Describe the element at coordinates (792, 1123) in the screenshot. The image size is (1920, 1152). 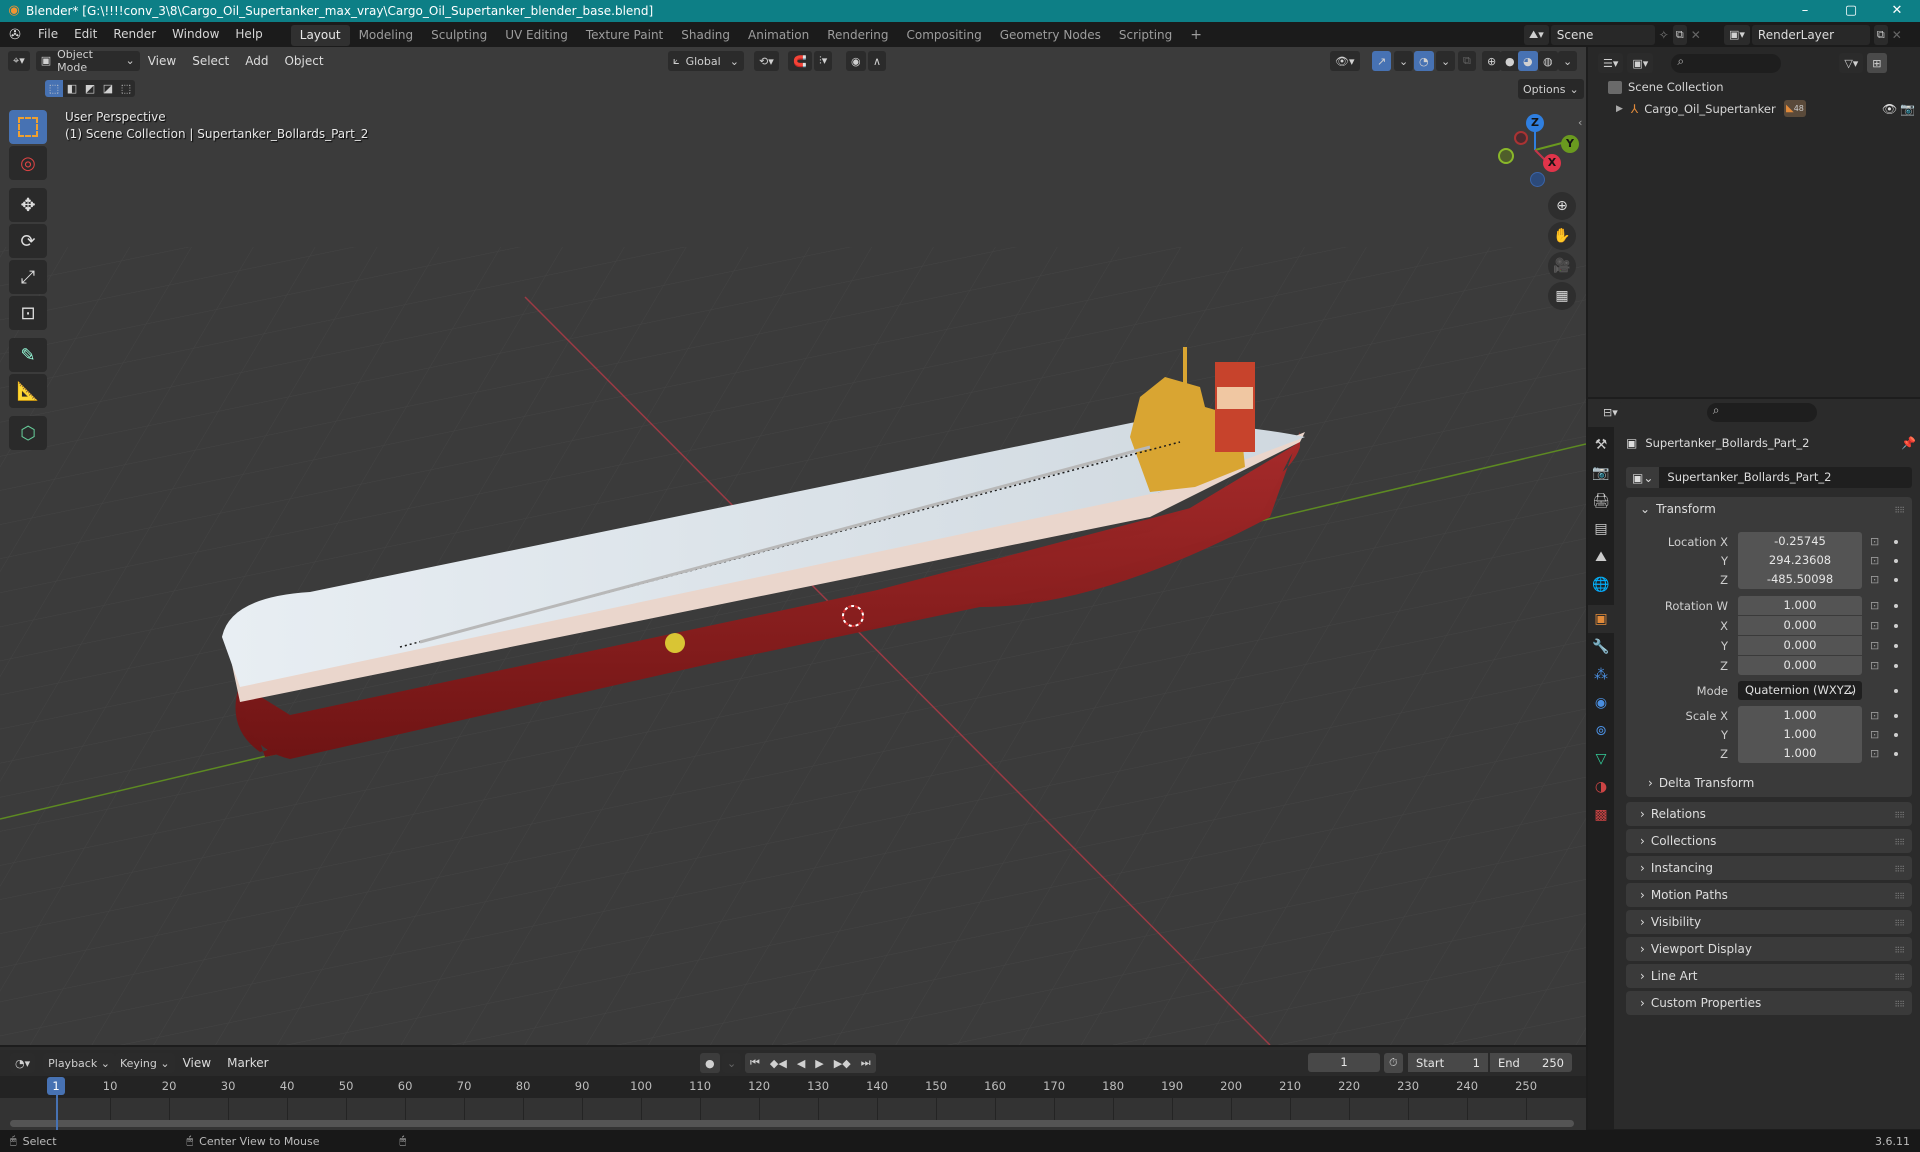
I see `timeline-scrollbar` at that location.